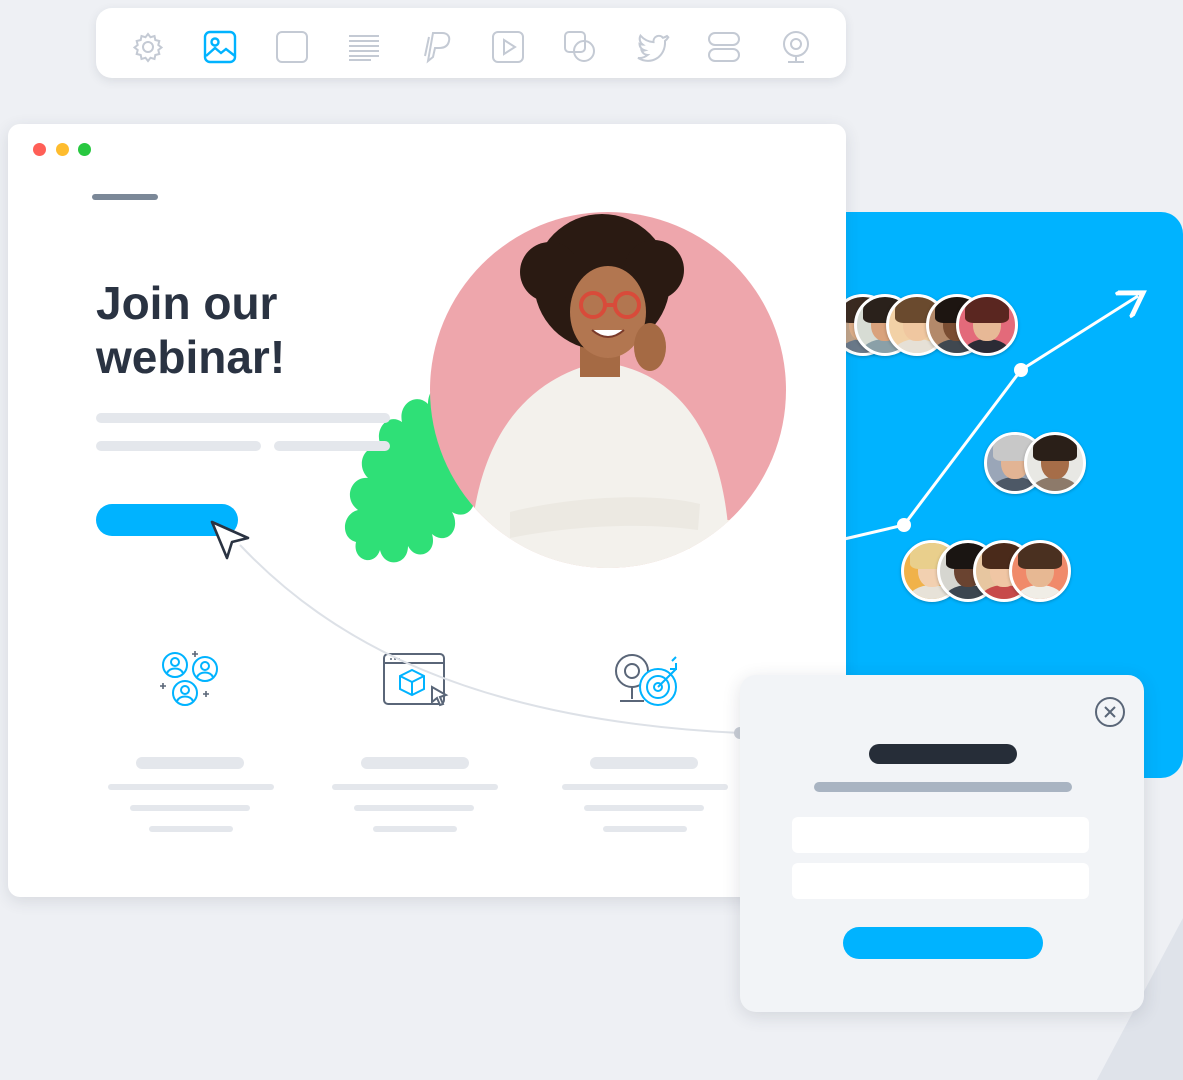 Image resolution: width=1183 pixels, height=1080 pixels. Describe the element at coordinates (724, 47) in the screenshot. I see `layout-blocks-icon` at that location.